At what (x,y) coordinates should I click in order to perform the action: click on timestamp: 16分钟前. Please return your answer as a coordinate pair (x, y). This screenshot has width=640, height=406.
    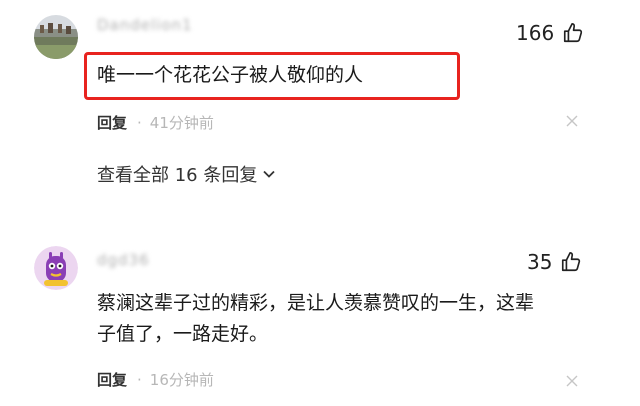
    Looking at the image, I should click on (181, 380).